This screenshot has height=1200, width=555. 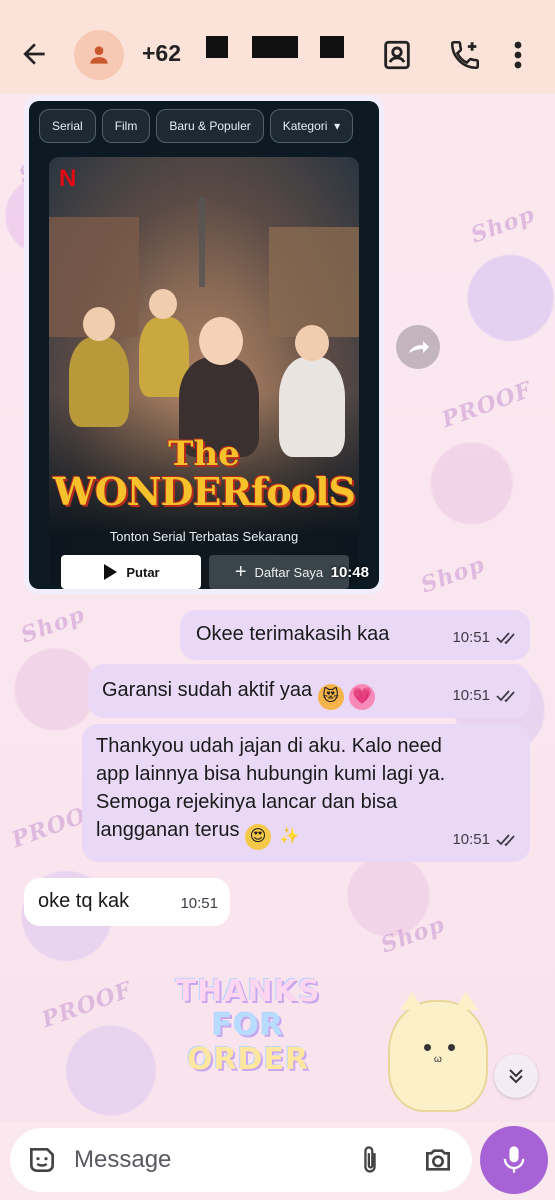 I want to click on add-call-icon, so click(x=465, y=55).